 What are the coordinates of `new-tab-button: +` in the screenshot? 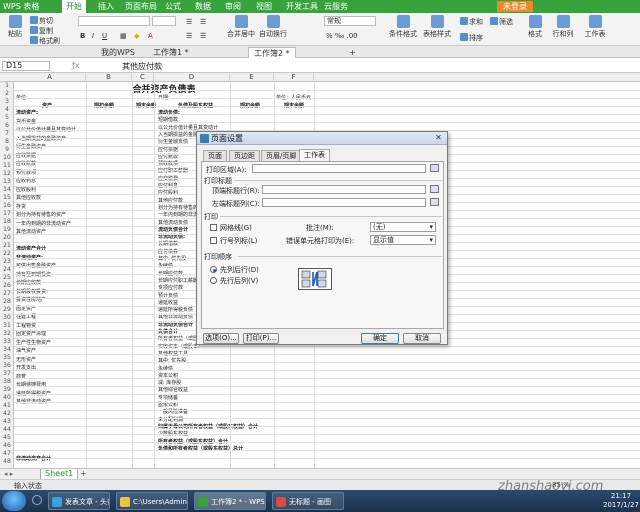 It's located at (352, 52).